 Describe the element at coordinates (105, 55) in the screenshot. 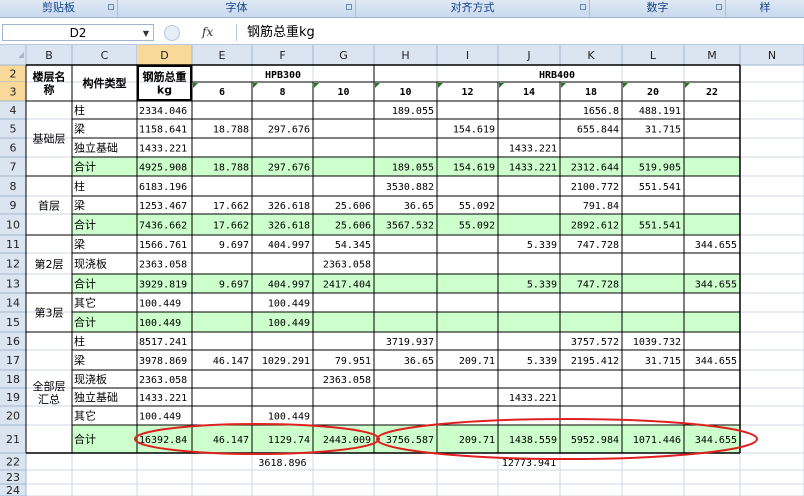

I see `column-header-c: C` at that location.